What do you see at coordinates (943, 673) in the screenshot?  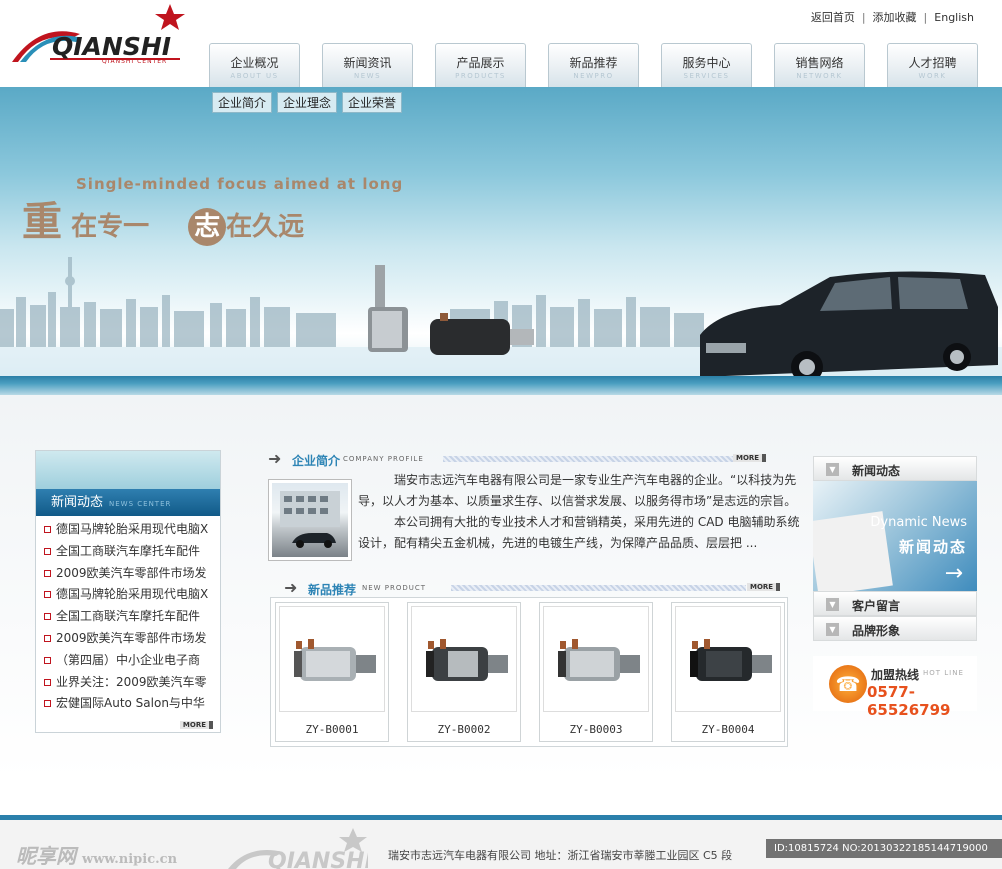 I see `hotline-label-en: HOT LINE` at bounding box center [943, 673].